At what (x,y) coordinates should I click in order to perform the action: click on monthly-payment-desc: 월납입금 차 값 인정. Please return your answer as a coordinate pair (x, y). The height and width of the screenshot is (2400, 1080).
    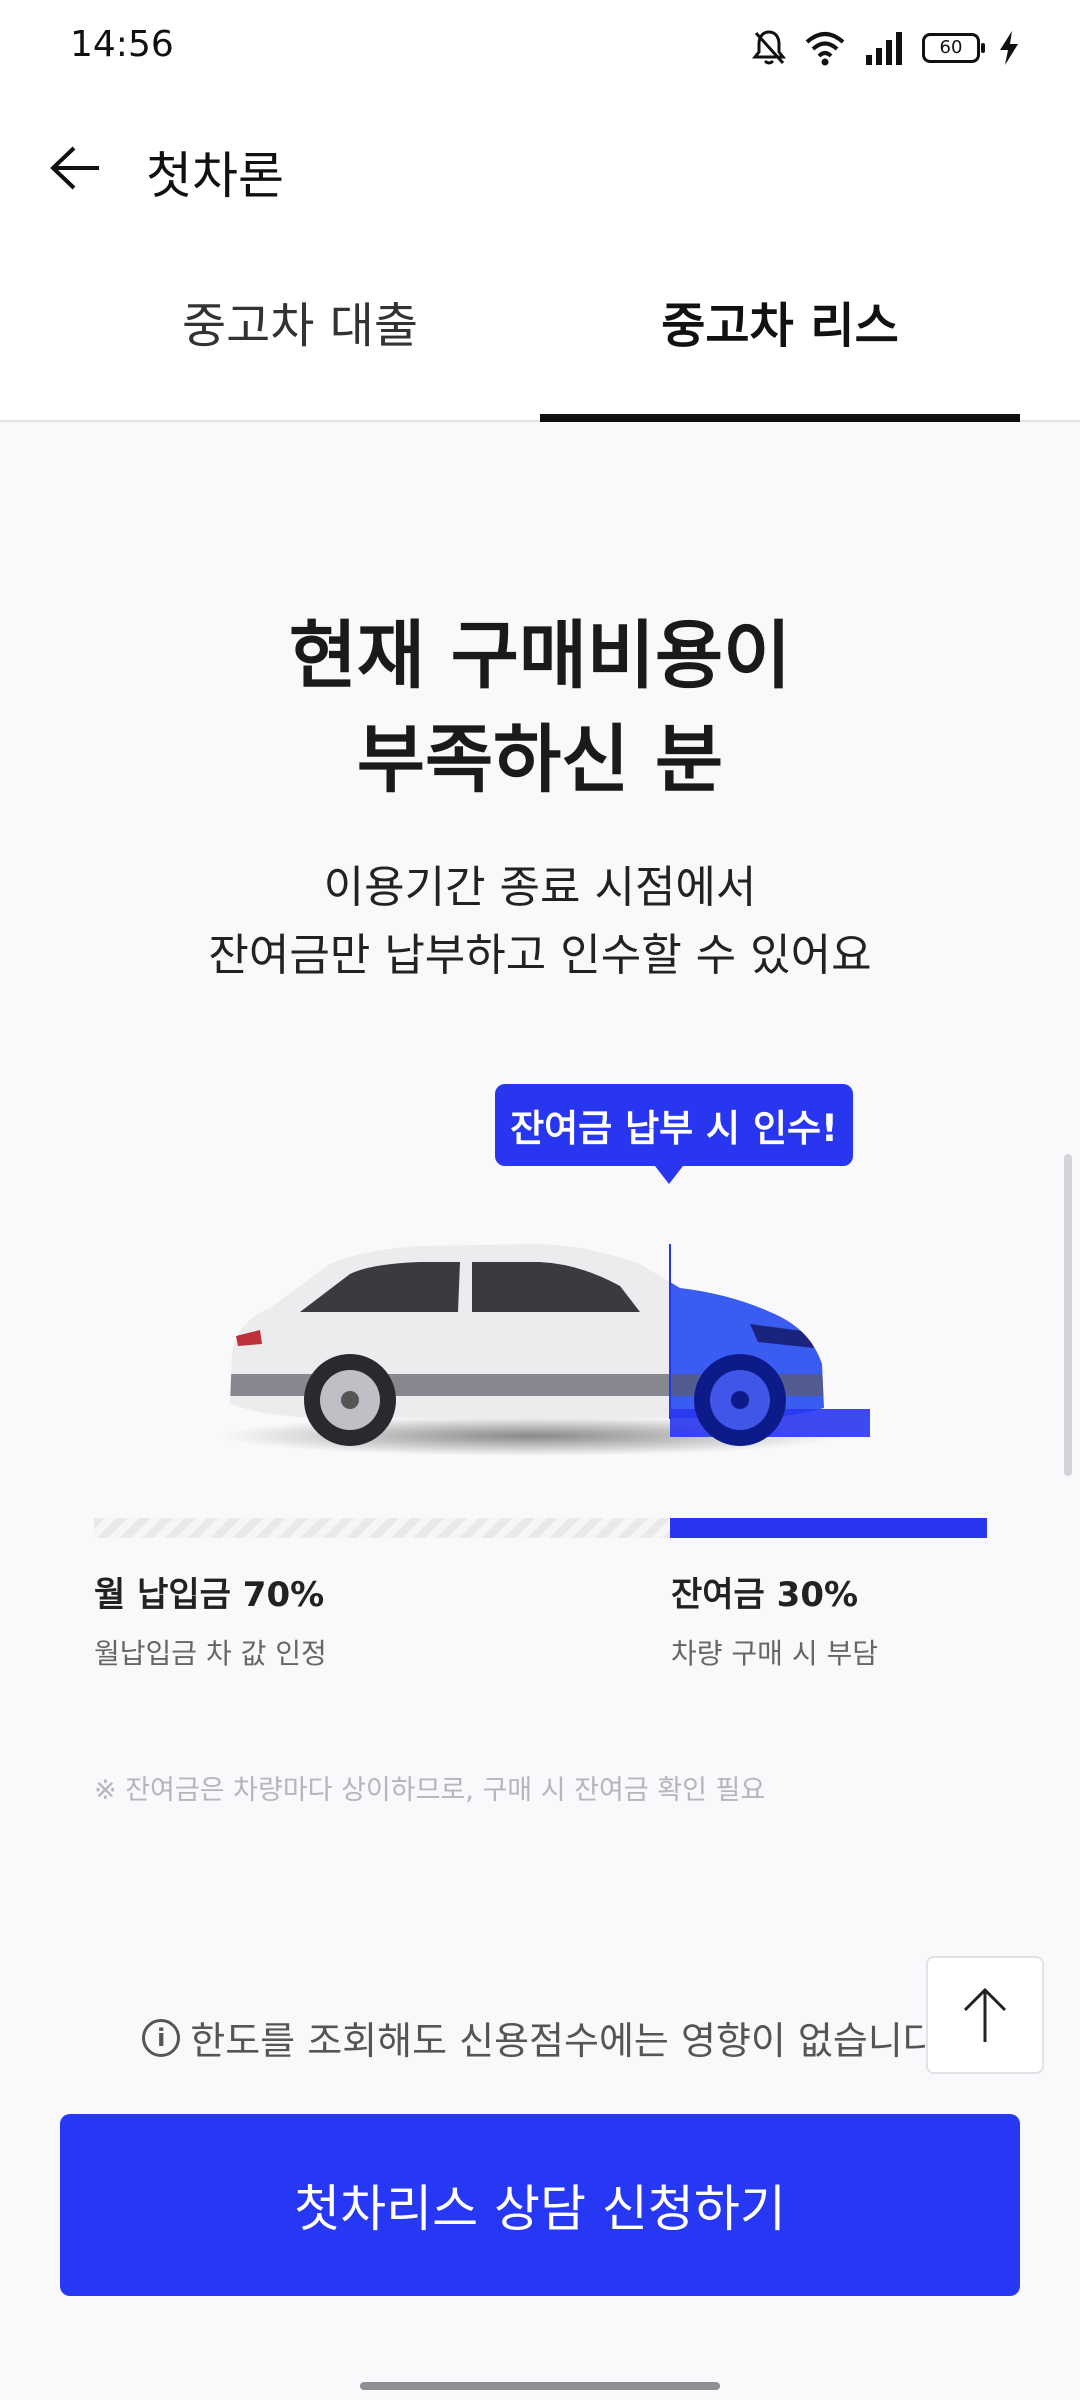
    Looking at the image, I should click on (210, 1653).